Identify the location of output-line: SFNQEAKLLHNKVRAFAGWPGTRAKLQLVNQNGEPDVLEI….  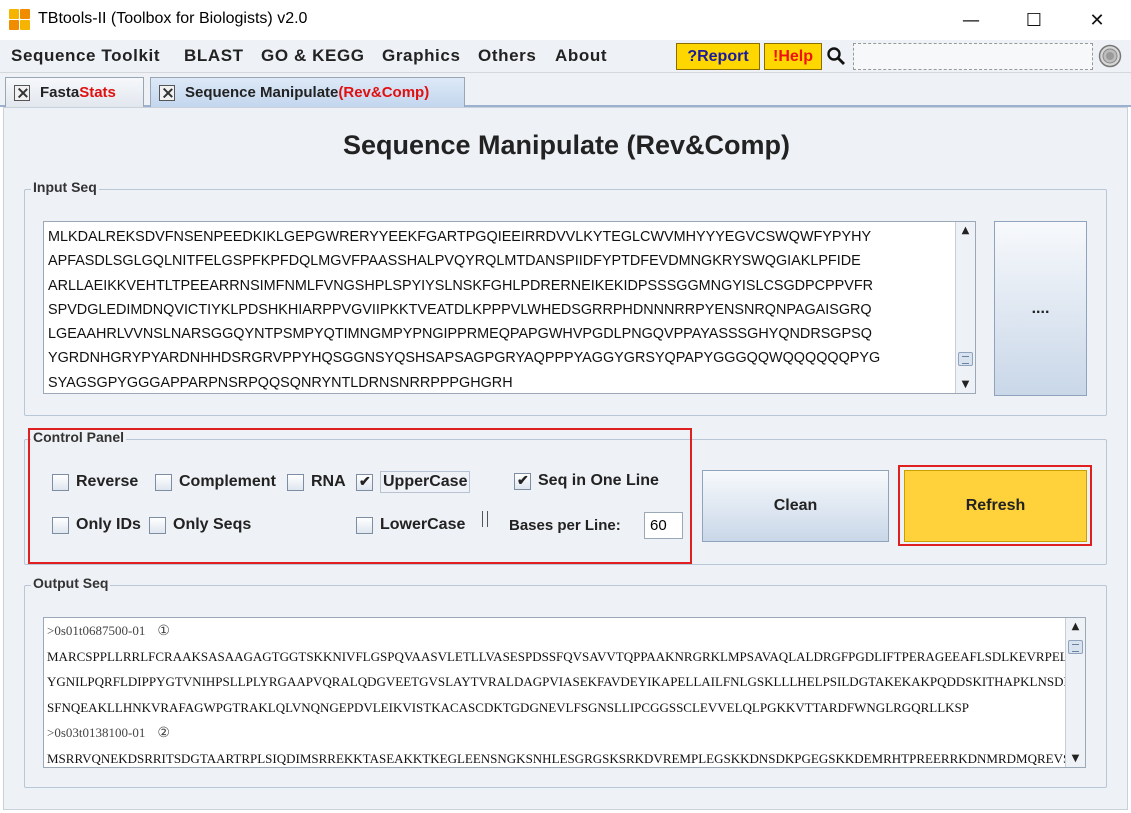
(508, 707).